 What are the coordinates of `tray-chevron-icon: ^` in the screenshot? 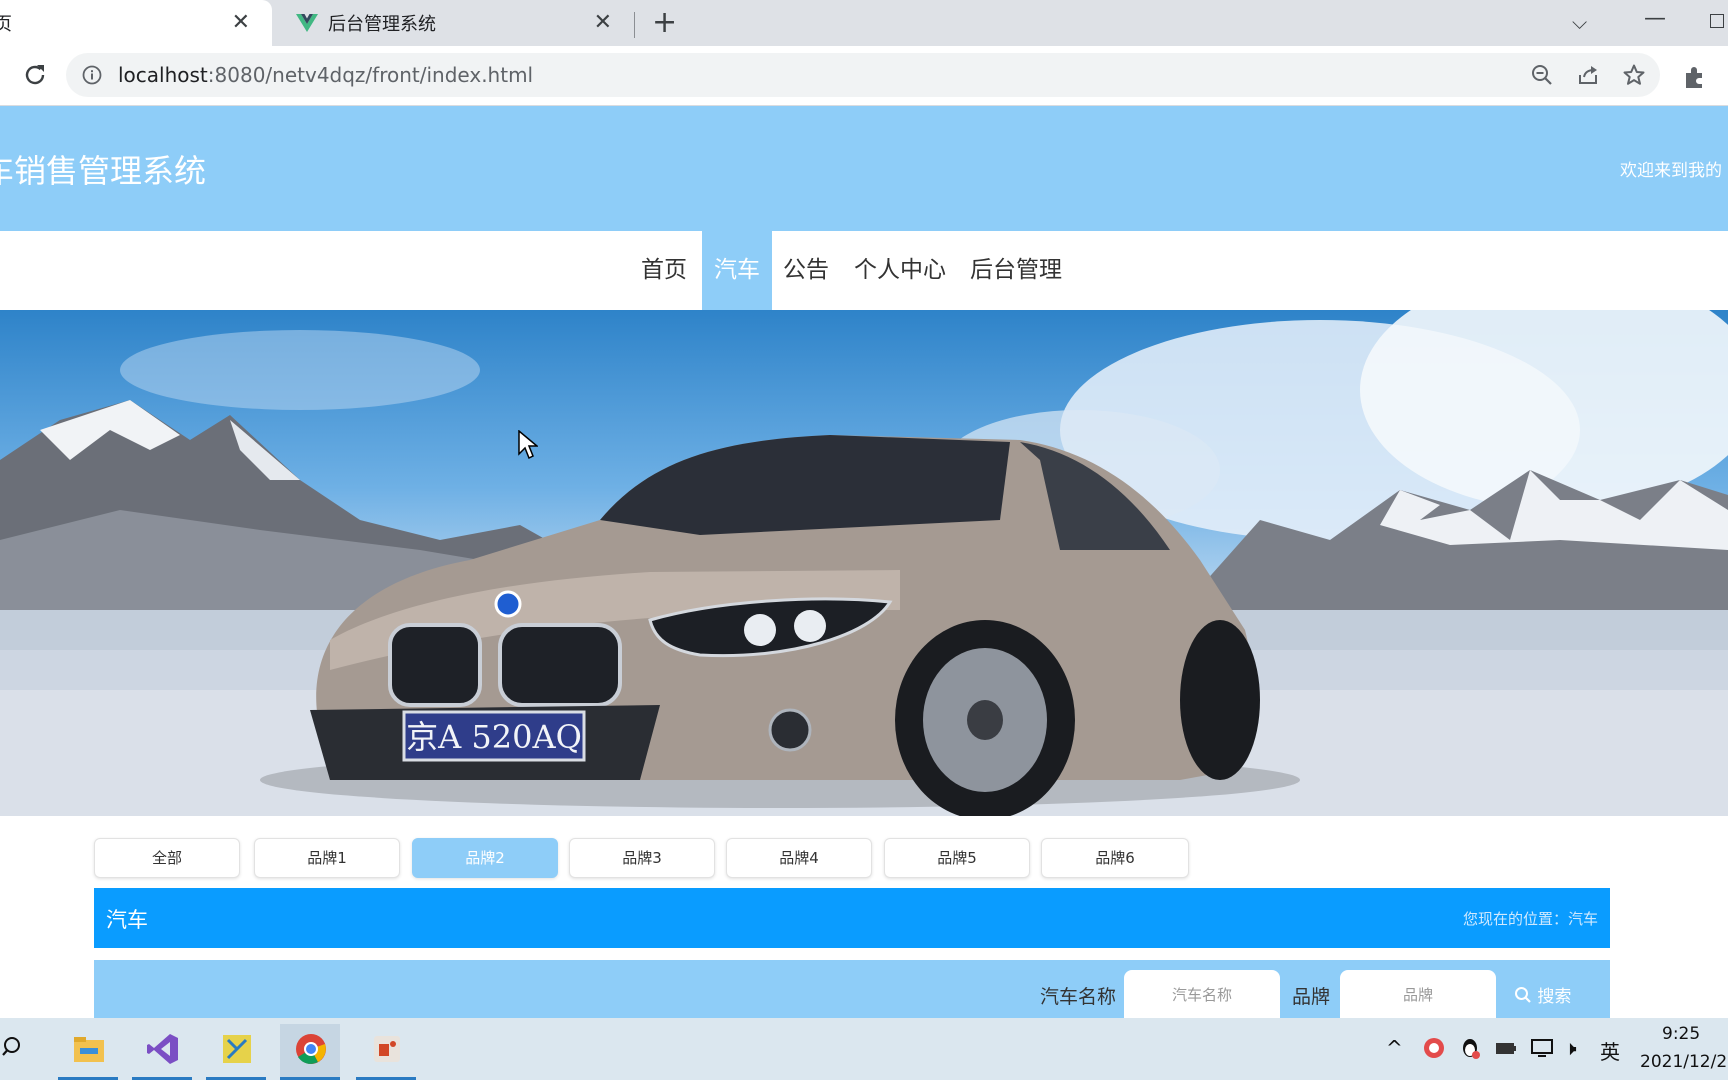 It's located at (1394, 1048).